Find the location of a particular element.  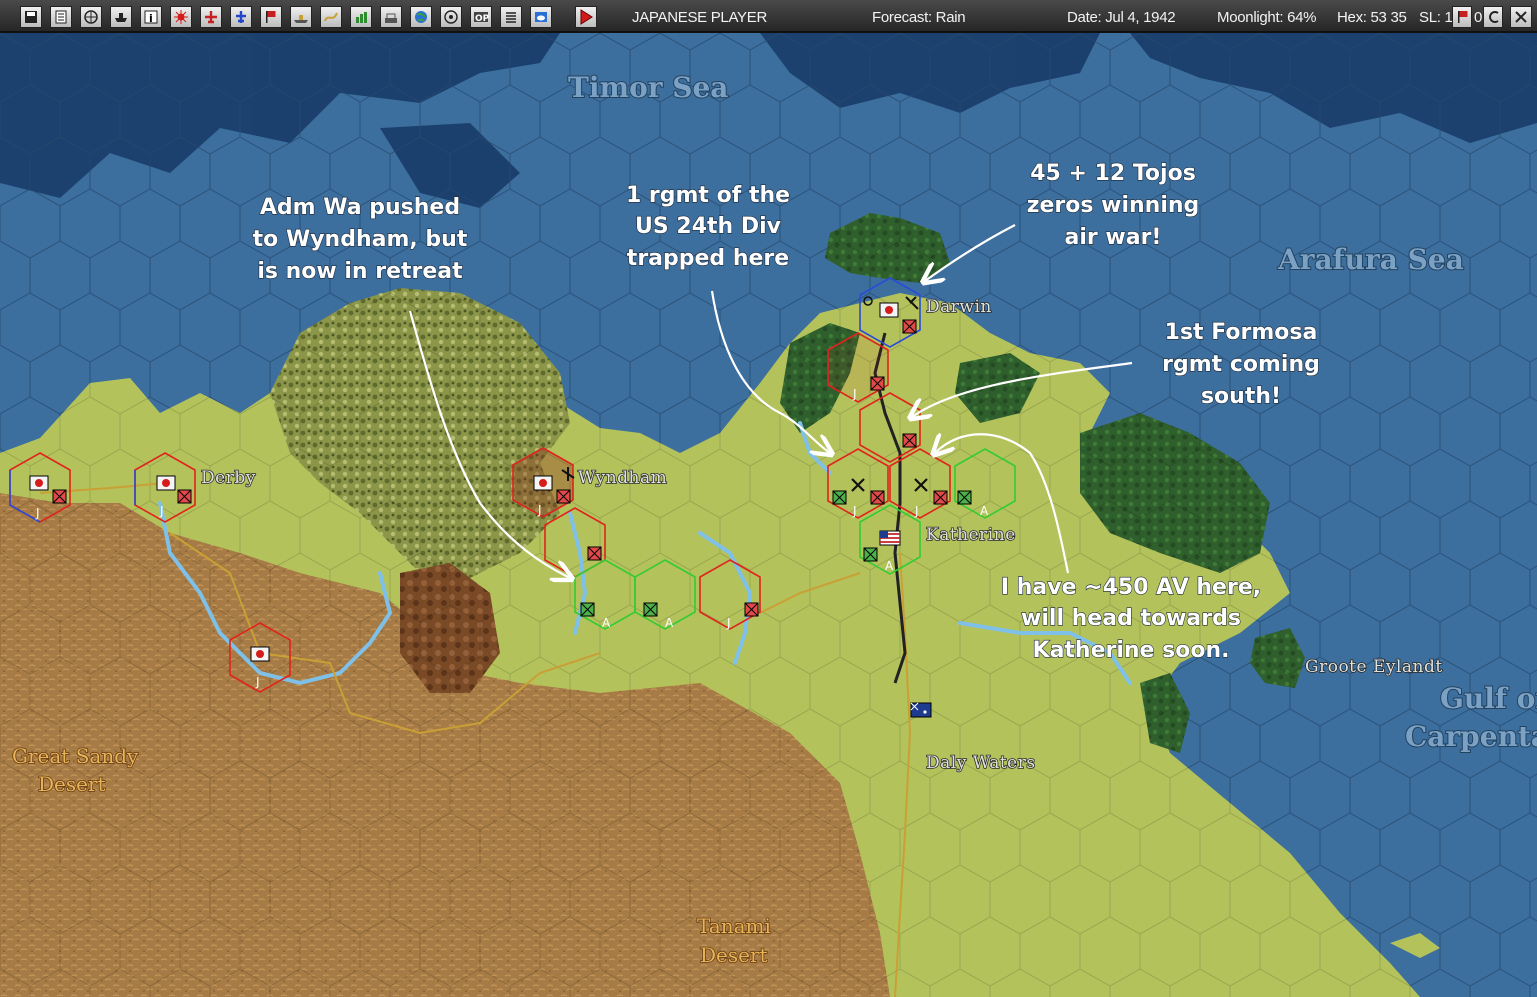

list-button is located at coordinates (511, 17).